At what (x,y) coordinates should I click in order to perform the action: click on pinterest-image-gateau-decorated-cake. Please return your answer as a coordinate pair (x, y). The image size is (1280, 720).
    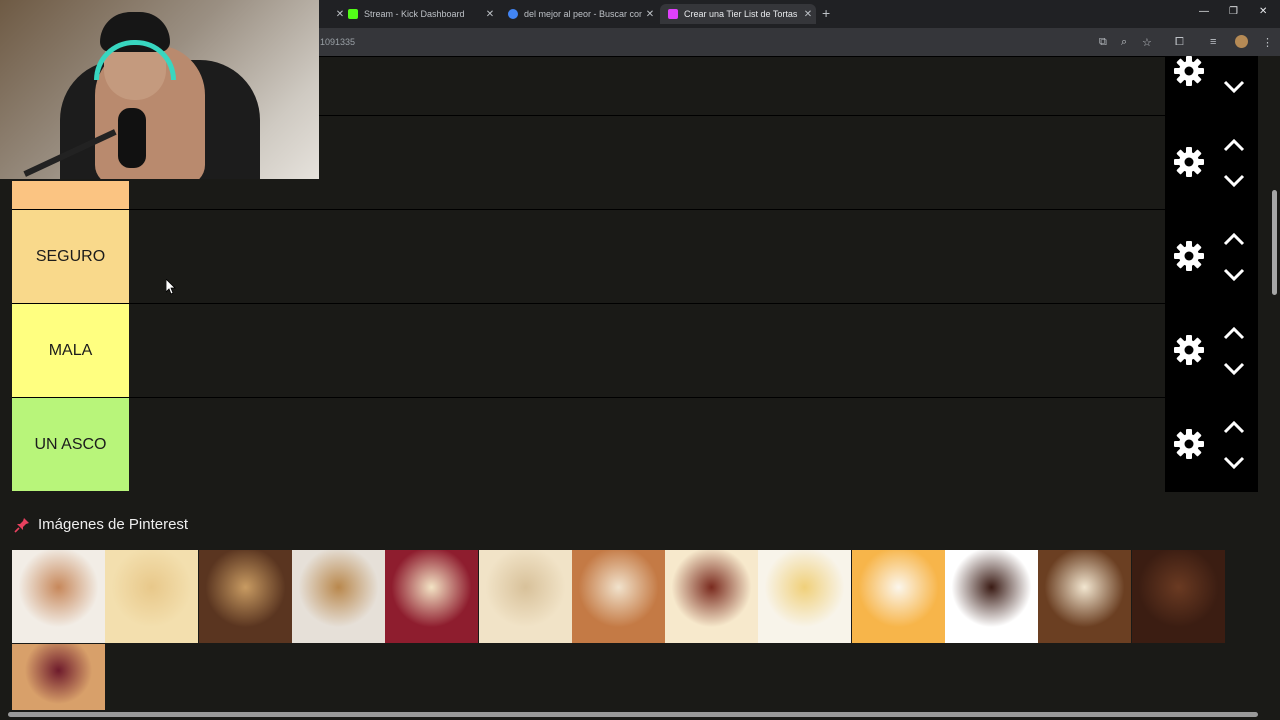
    Looking at the image, I should click on (618, 596).